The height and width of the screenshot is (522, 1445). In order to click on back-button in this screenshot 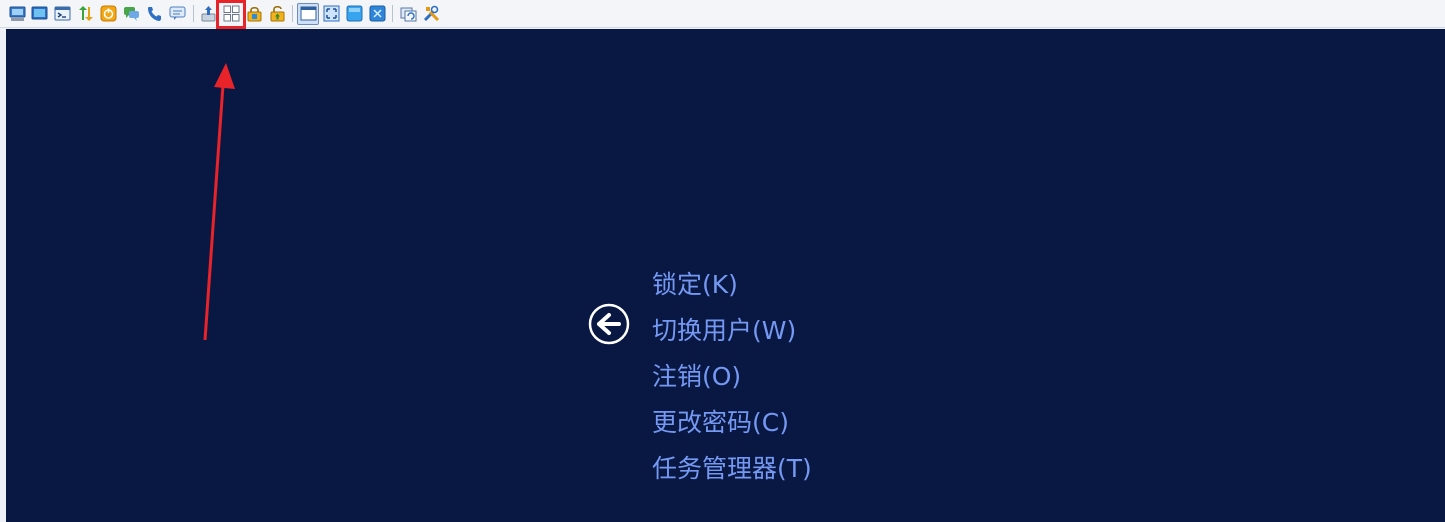, I will do `click(609, 324)`.